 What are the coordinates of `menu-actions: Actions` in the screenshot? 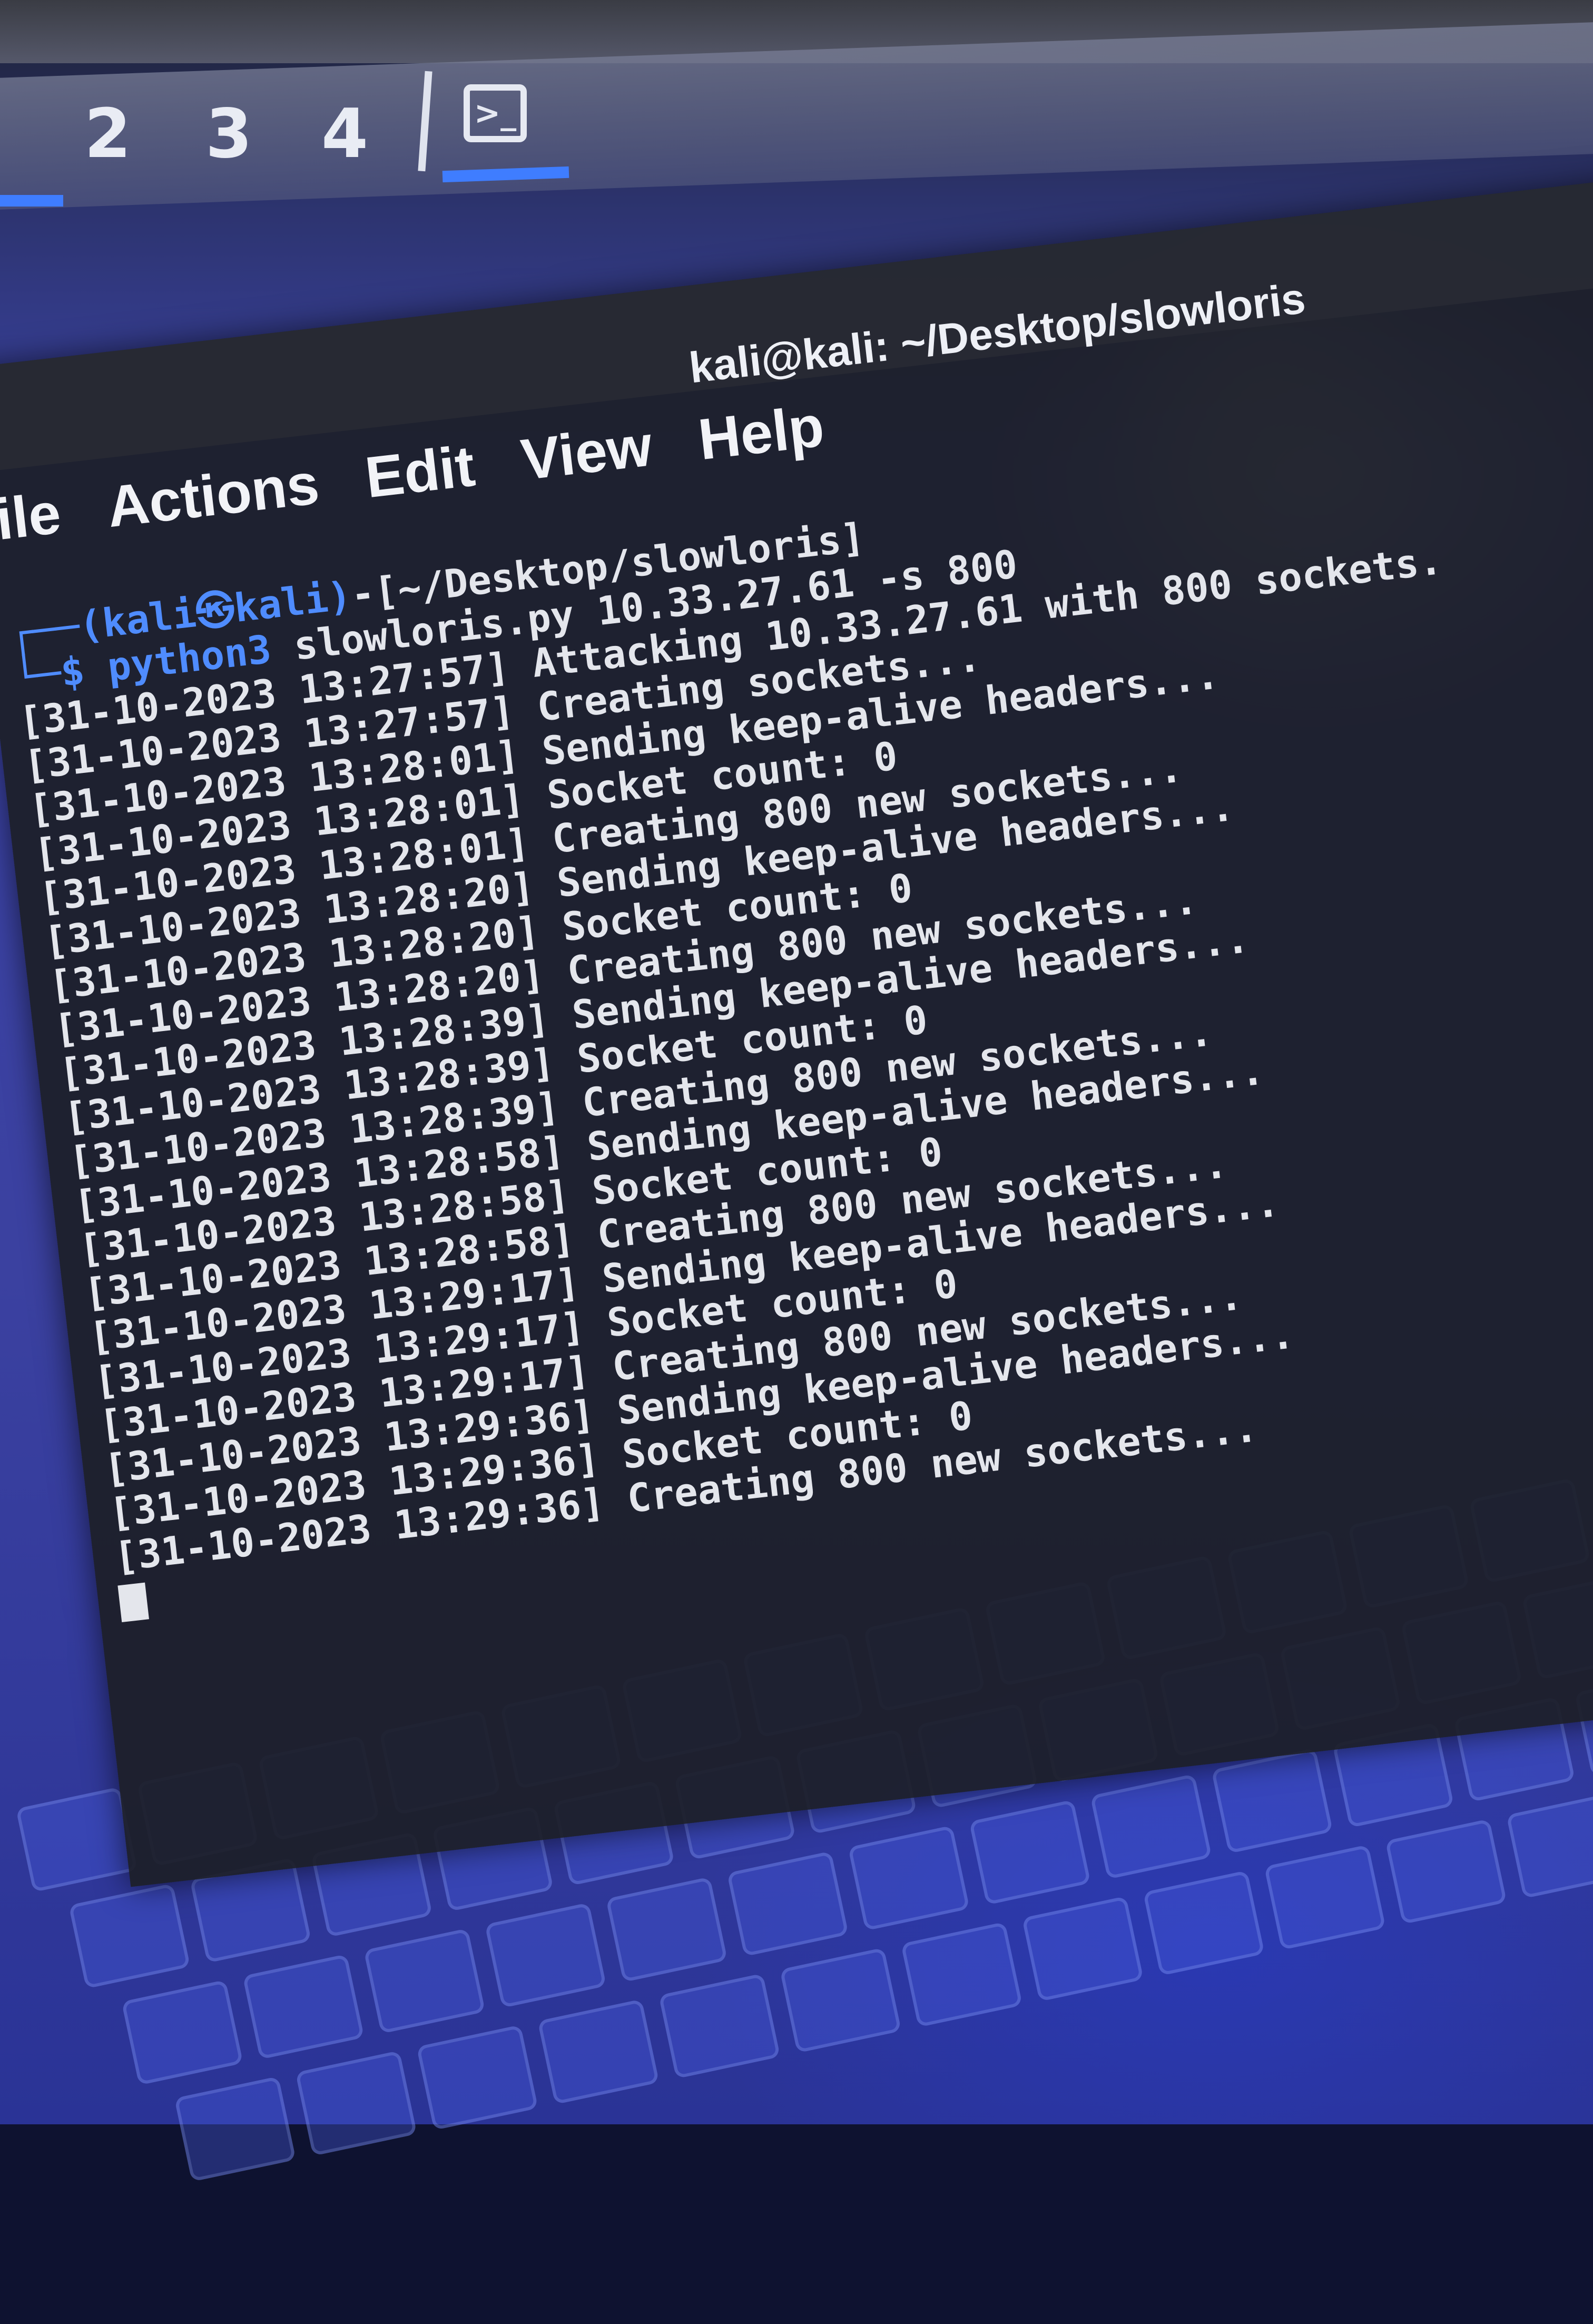 It's located at (214, 501).